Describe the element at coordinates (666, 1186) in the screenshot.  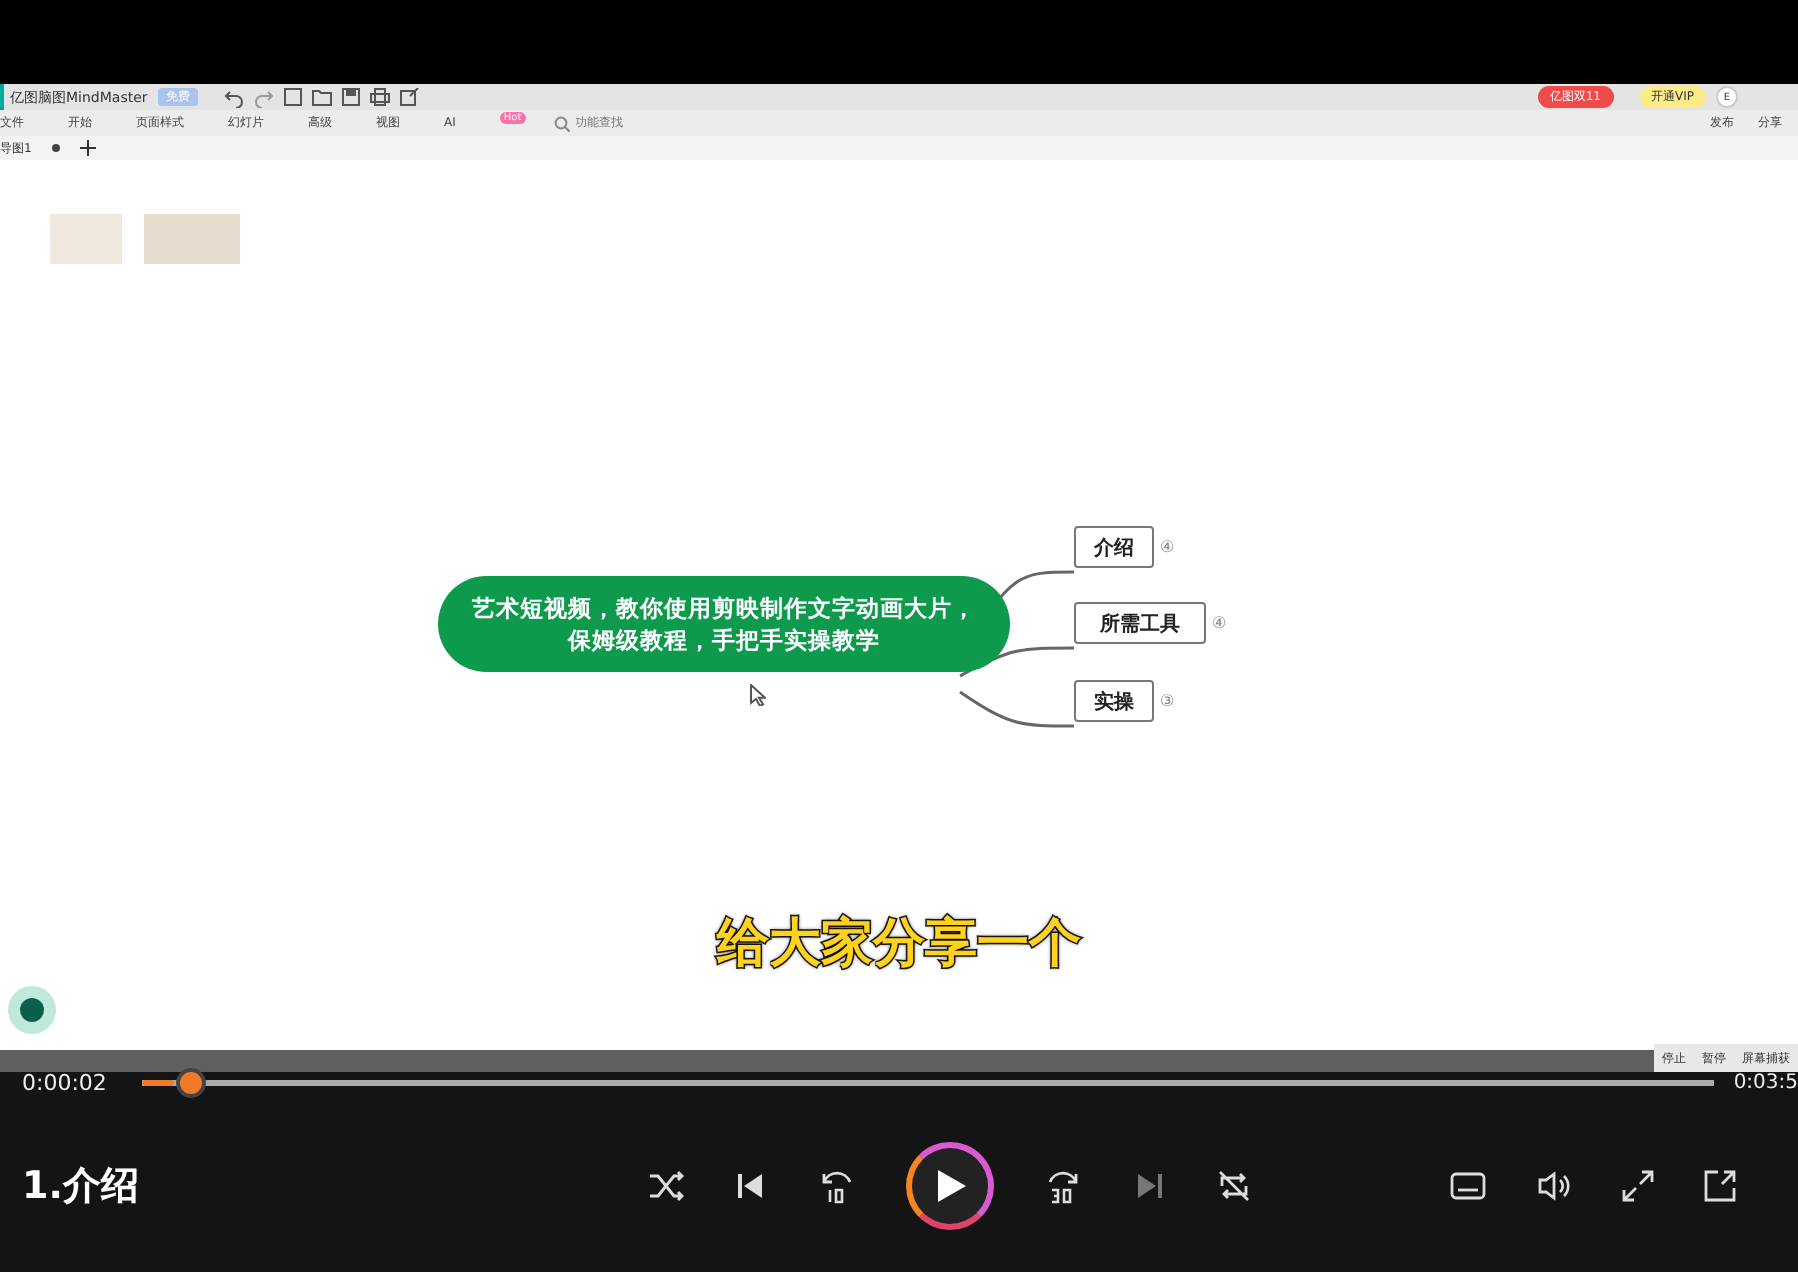
I see `shuffle-icon` at that location.